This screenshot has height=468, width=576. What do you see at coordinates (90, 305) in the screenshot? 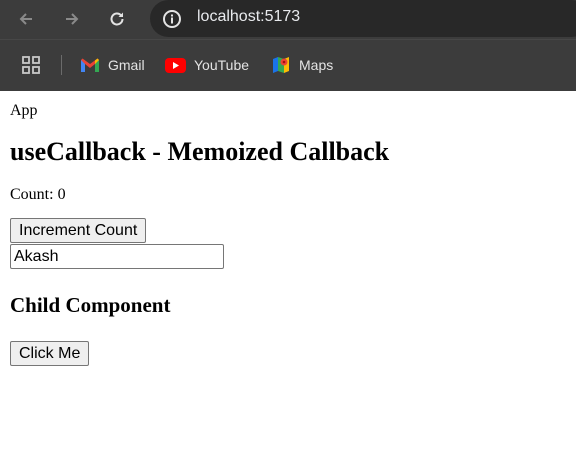
I see `child-component-title: Child Component` at bounding box center [90, 305].